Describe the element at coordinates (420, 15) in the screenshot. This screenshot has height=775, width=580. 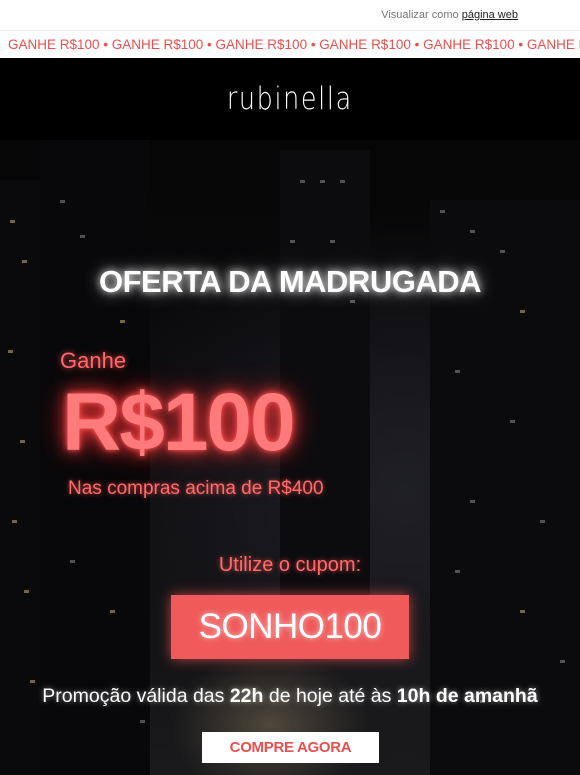
I see `view-as-label: Visualizar como` at that location.